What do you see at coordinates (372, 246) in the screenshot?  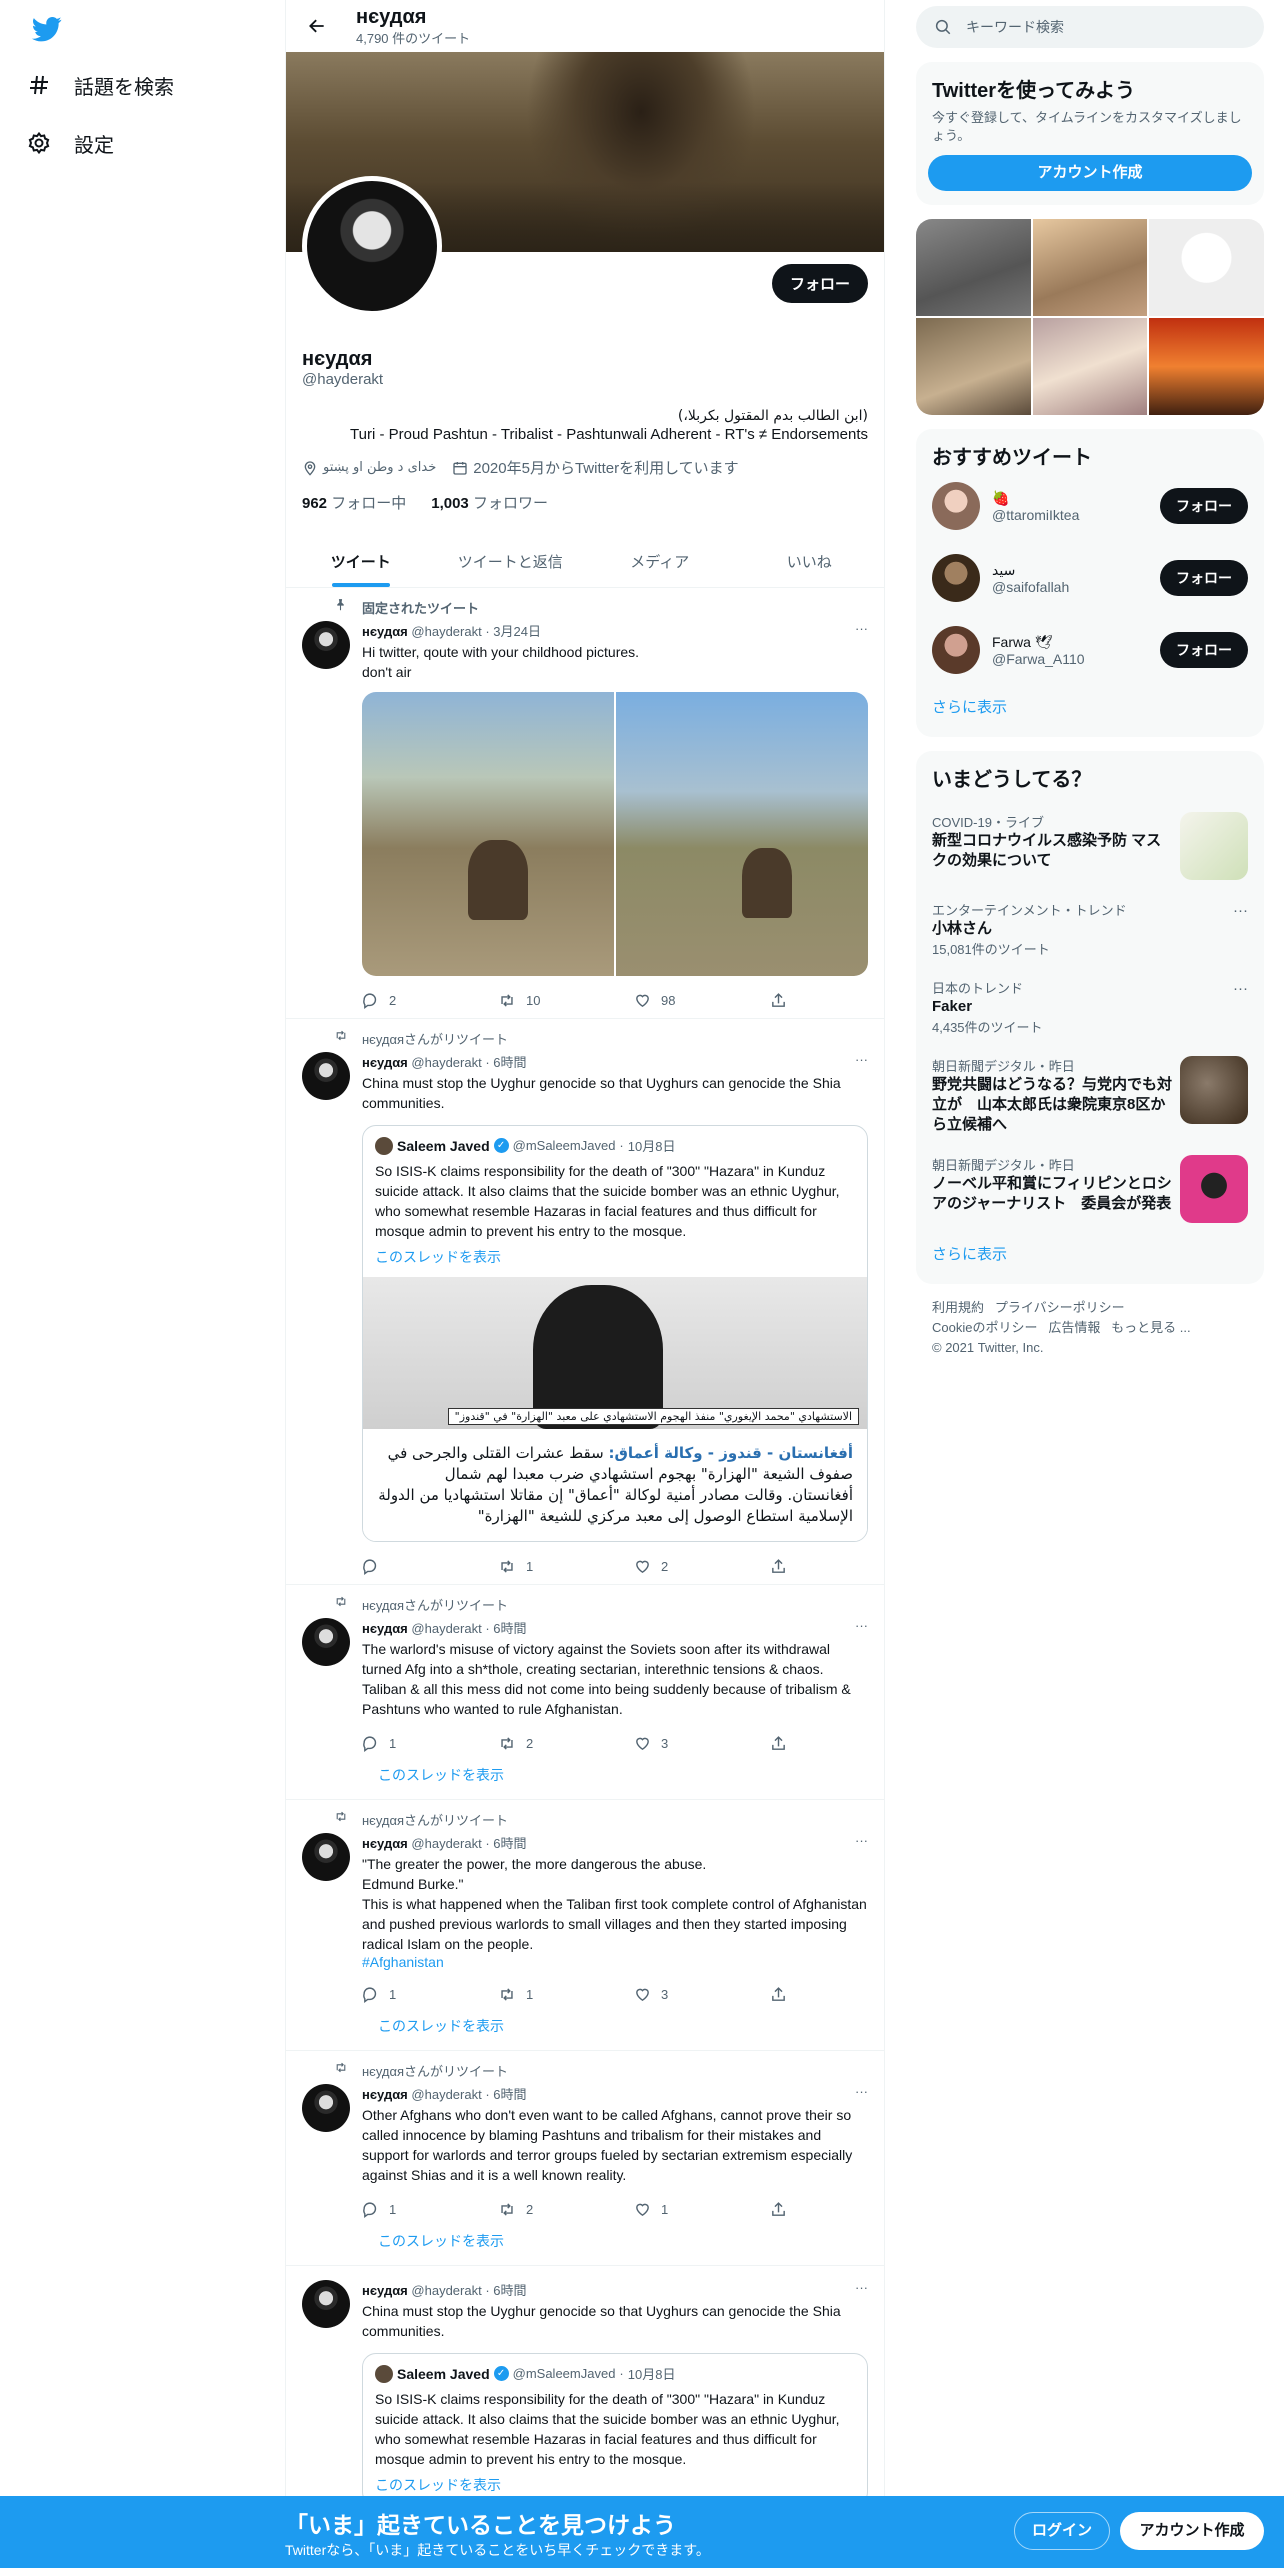 I see `profile-avatar` at bounding box center [372, 246].